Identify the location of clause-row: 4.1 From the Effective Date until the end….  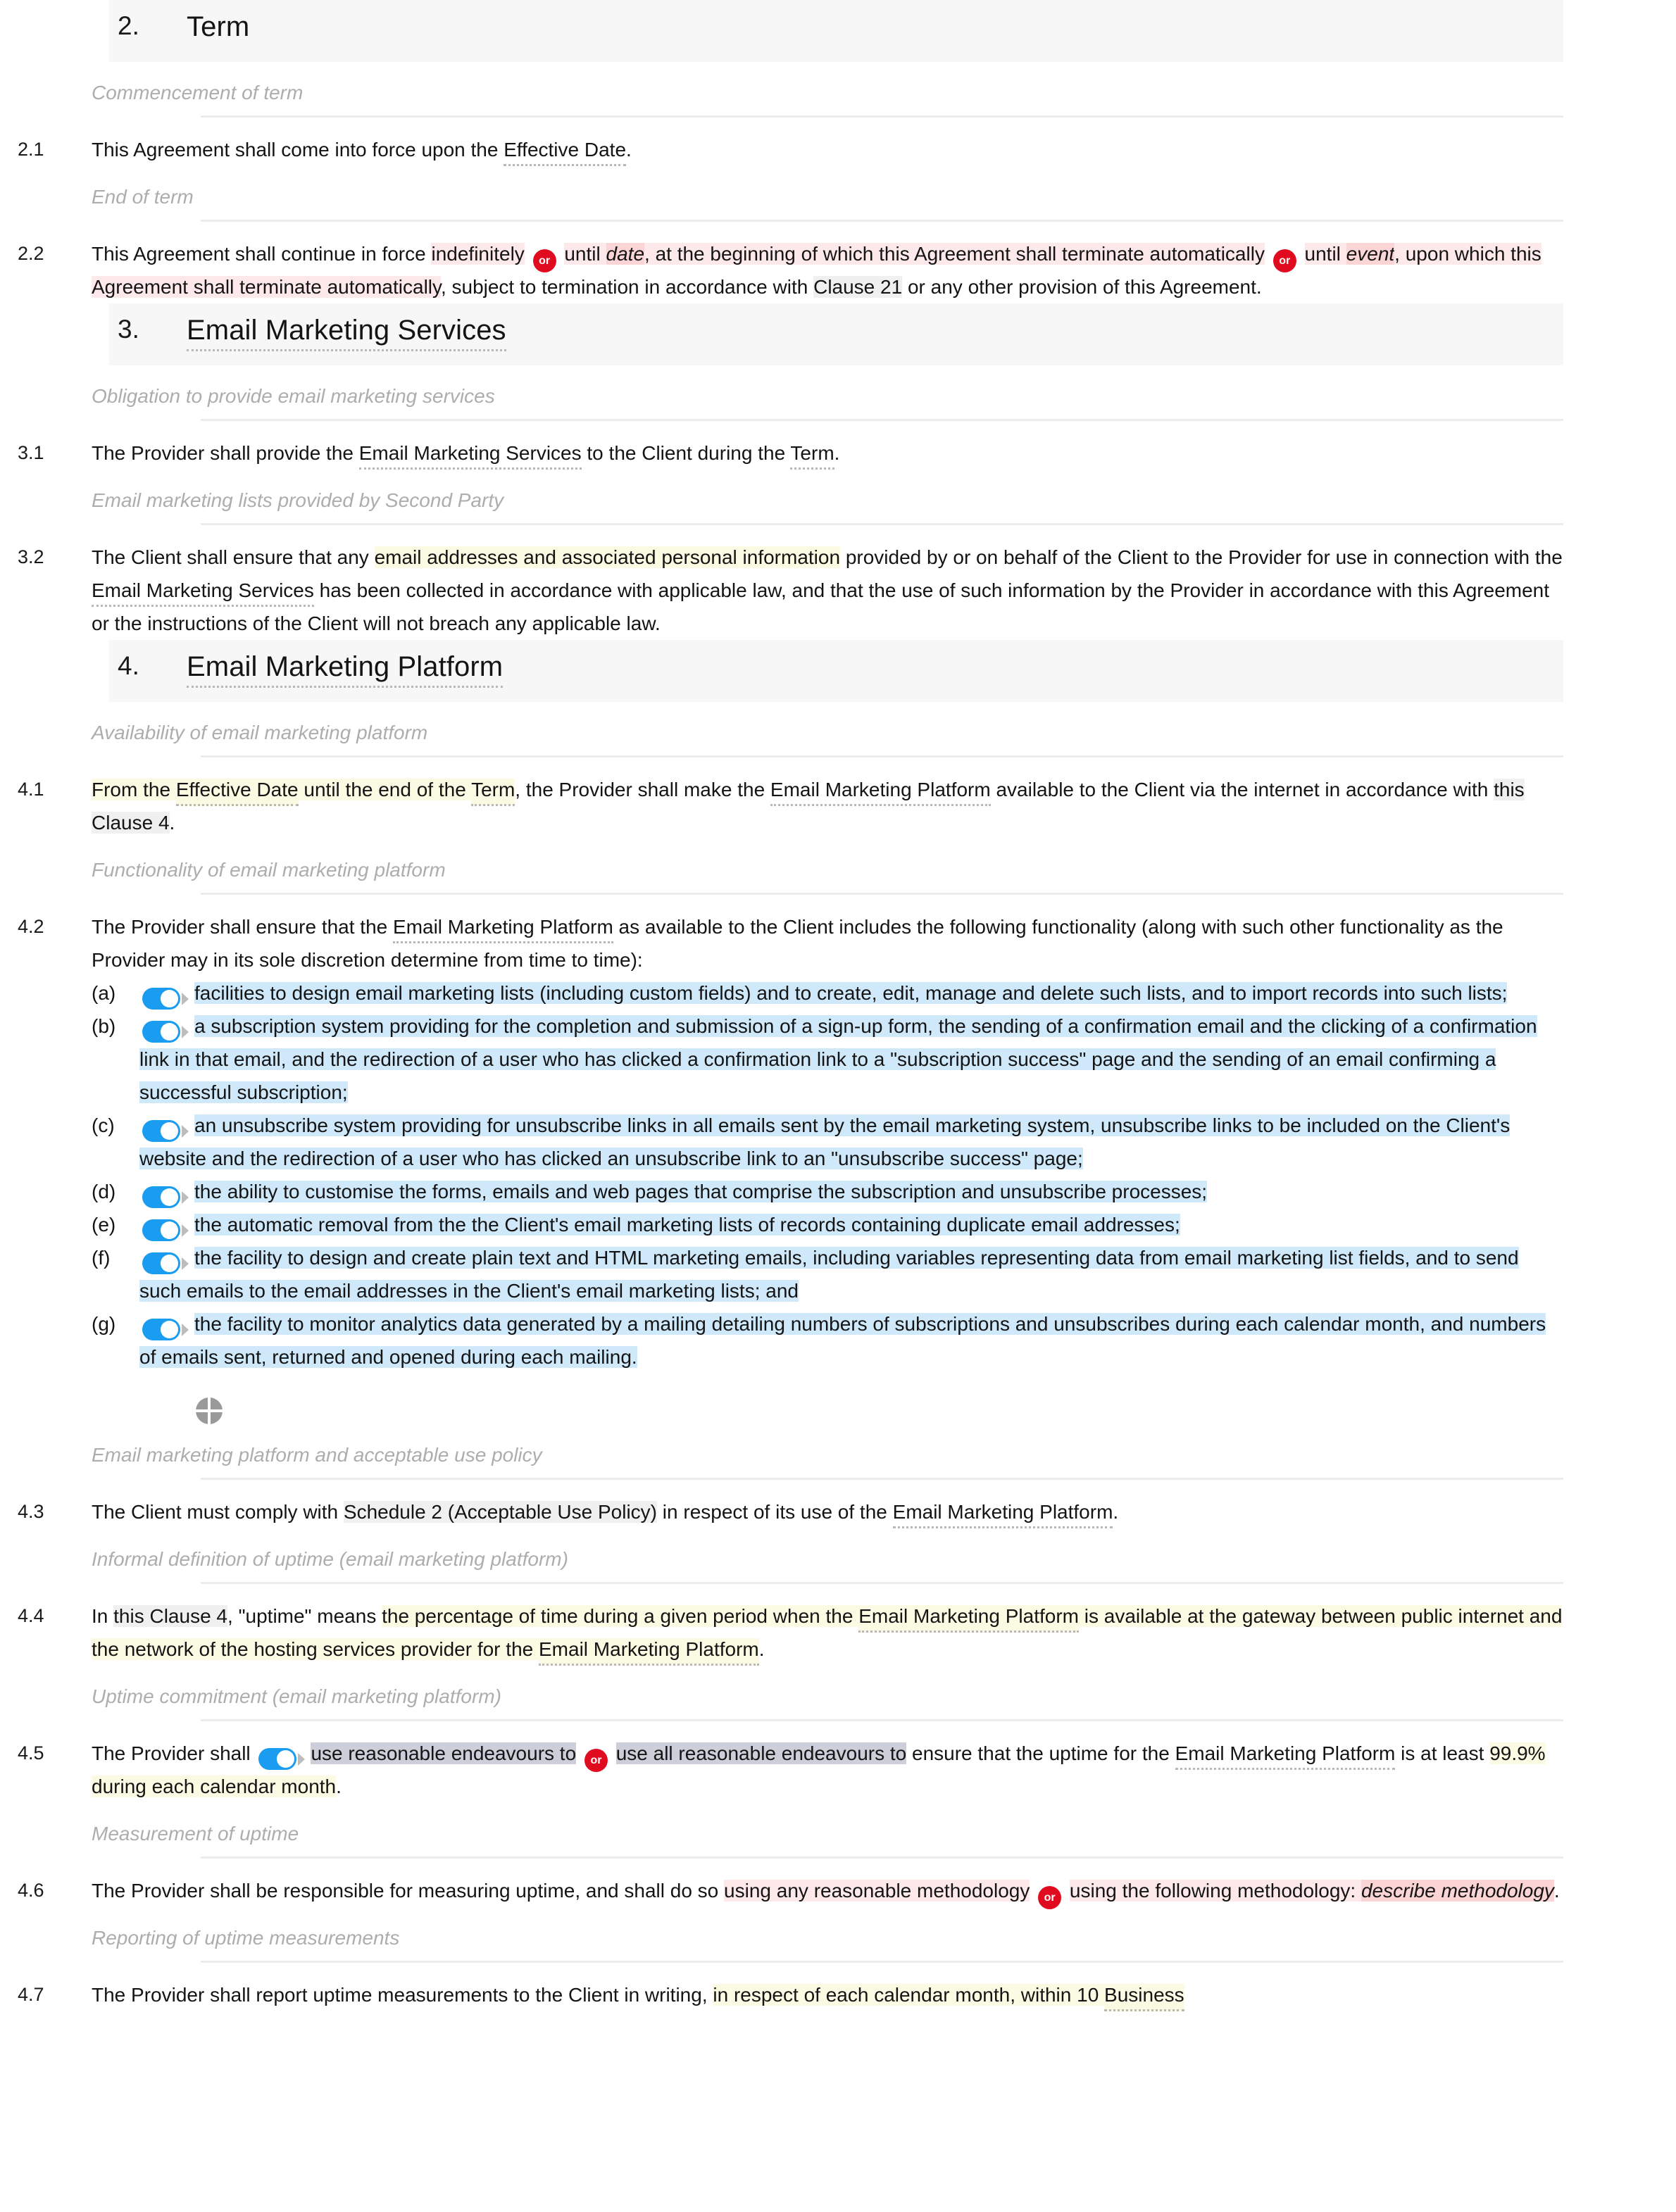
(838, 806).